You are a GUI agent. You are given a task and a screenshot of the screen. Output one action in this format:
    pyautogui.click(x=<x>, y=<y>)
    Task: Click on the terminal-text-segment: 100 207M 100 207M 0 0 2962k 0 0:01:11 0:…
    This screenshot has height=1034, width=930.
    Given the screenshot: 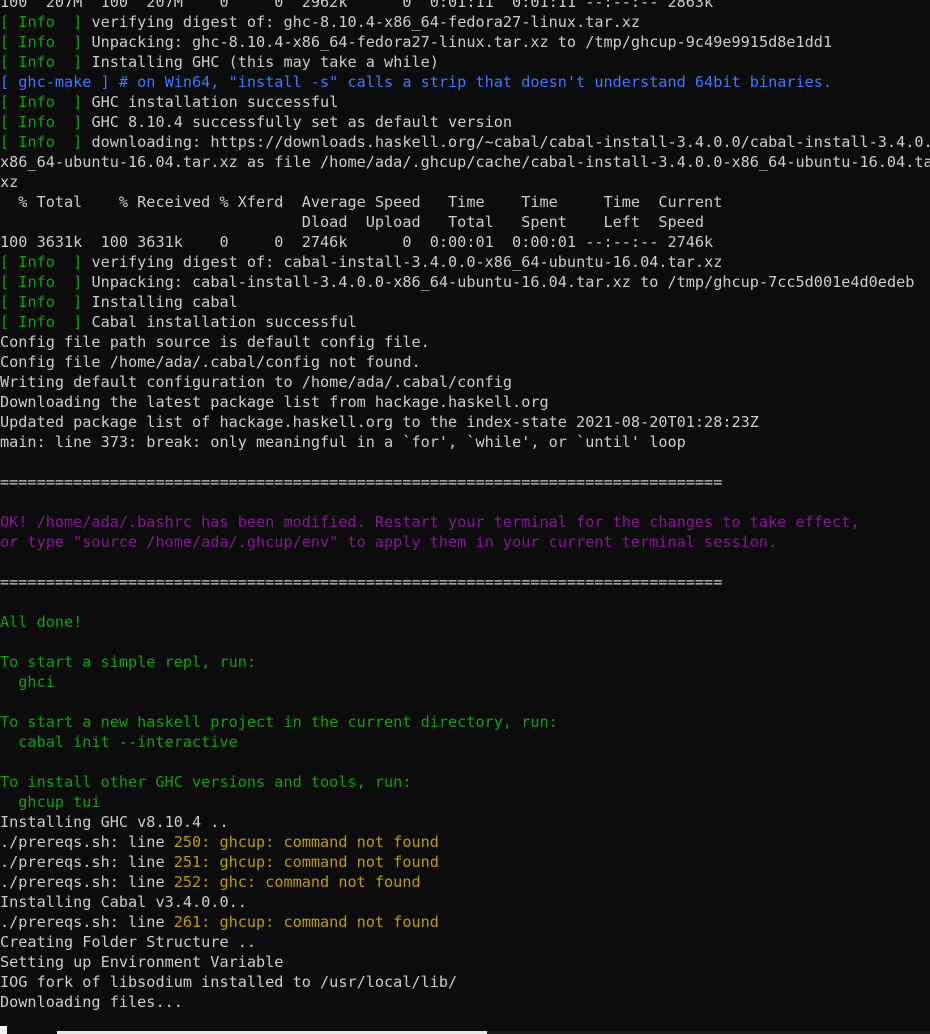 What is the action you would take?
    pyautogui.click(x=357, y=5)
    